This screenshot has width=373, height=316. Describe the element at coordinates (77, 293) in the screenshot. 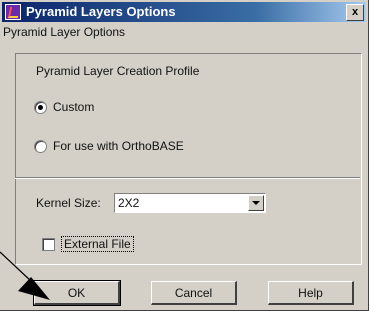

I see `ok-button: OK` at that location.